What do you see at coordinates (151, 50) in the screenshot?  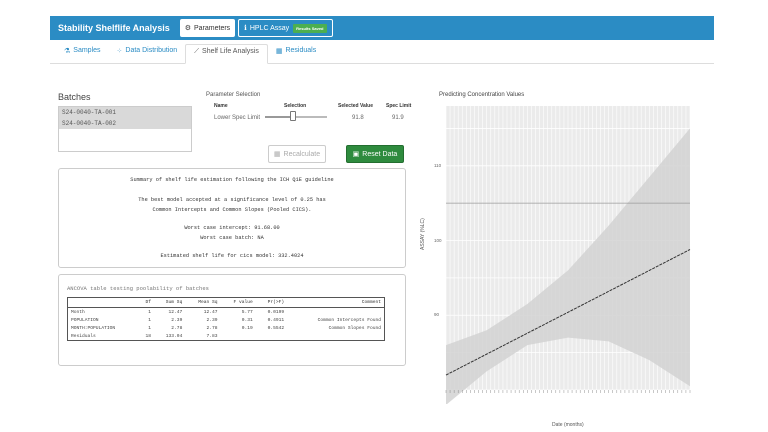 I see `tab-data-distribution-label: Data Distribution` at bounding box center [151, 50].